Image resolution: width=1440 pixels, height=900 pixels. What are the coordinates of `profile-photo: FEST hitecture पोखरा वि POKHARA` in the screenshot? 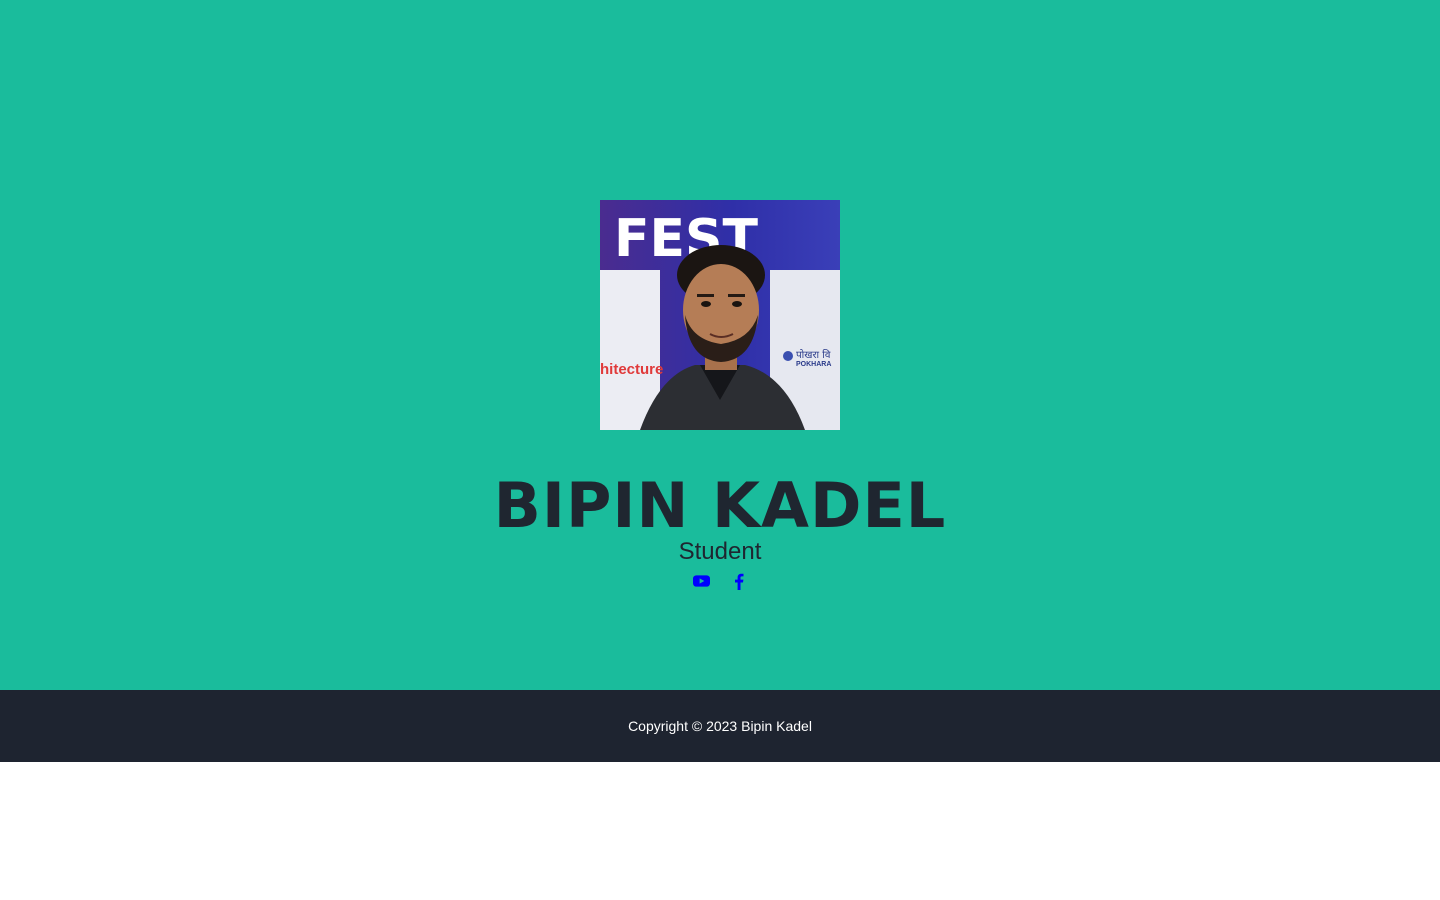 It's located at (720, 315).